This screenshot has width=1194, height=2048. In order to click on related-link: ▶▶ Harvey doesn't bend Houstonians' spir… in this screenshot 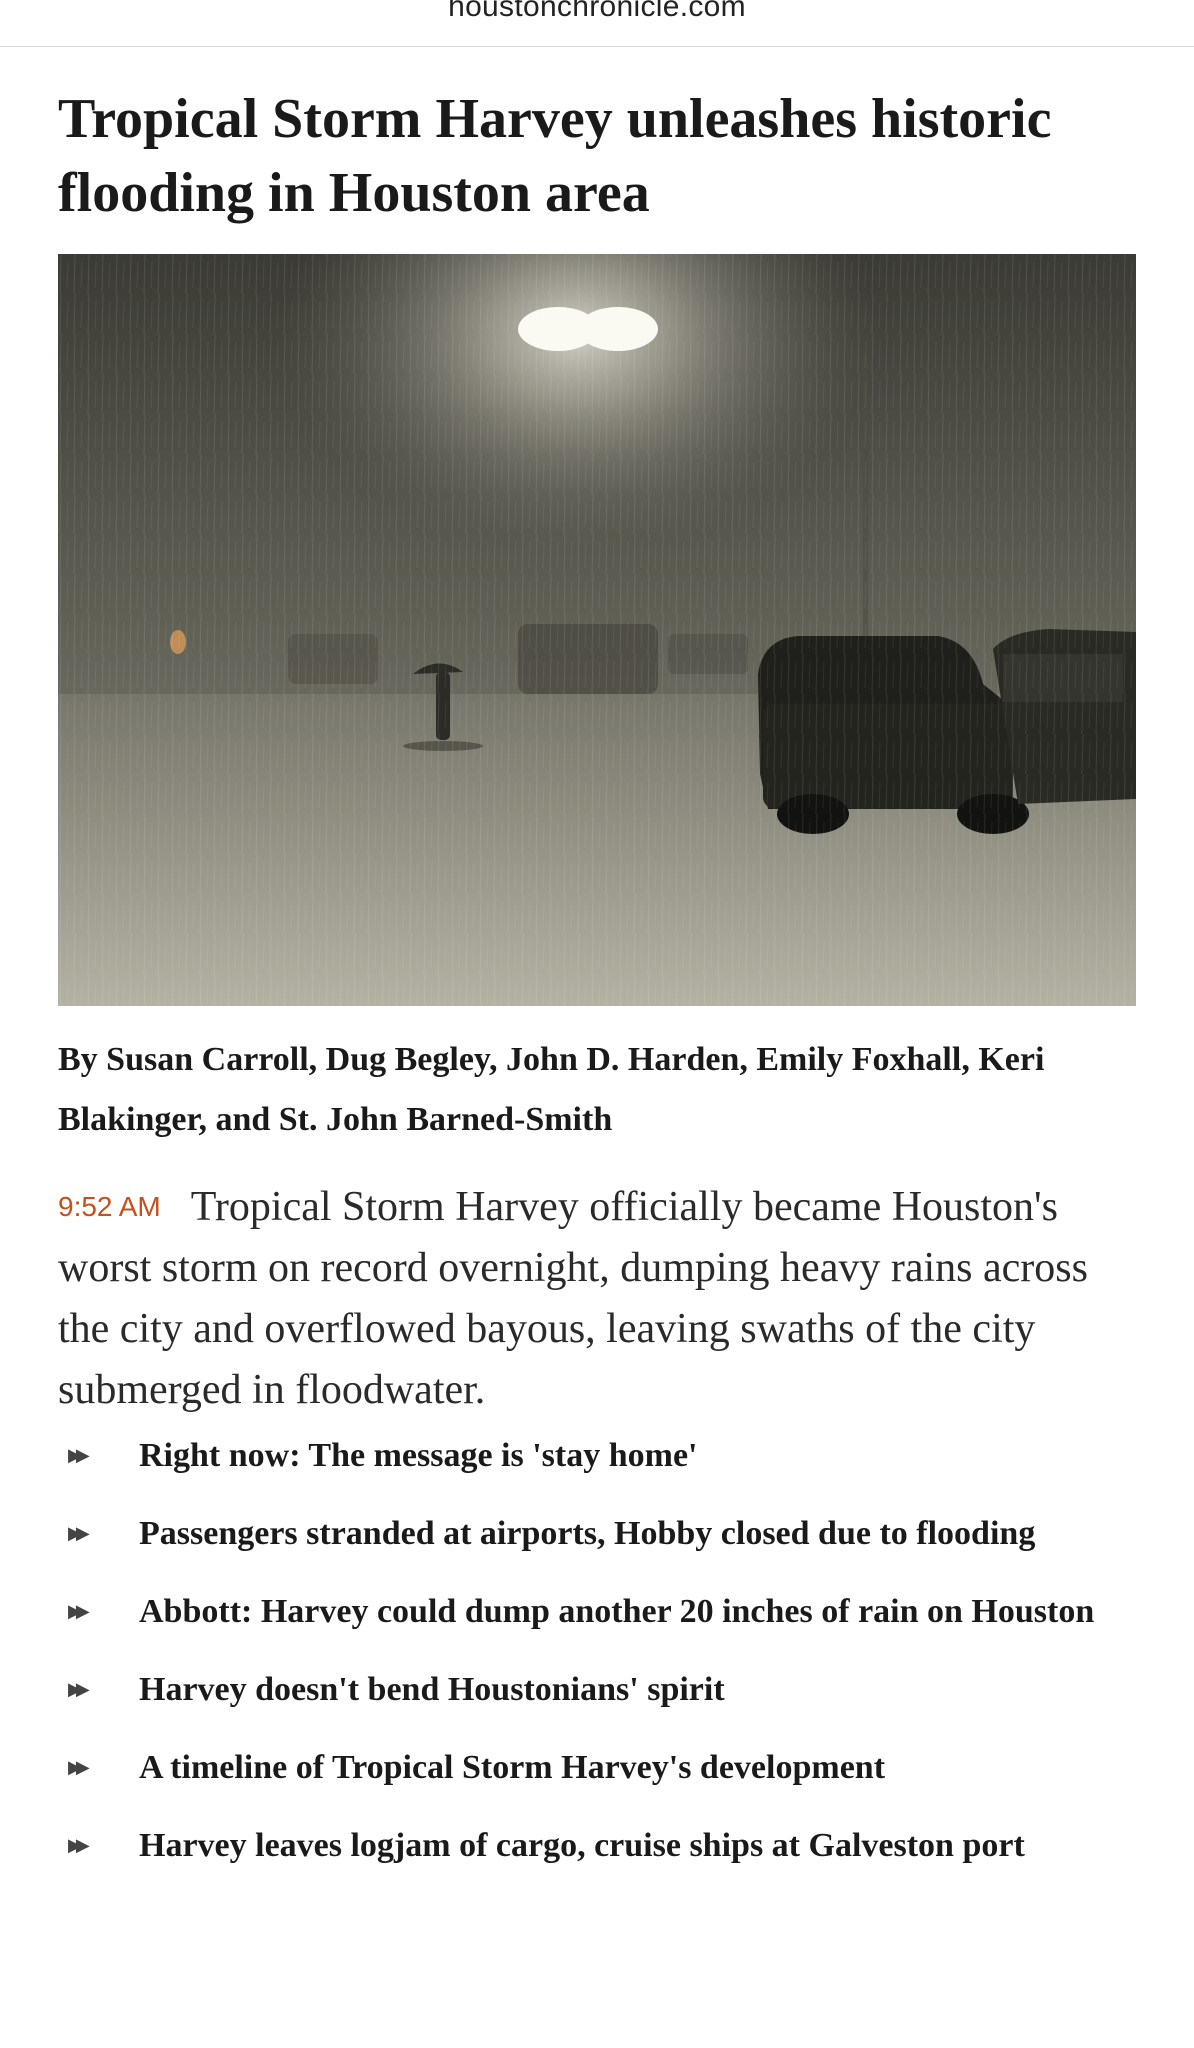, I will do `click(598, 1690)`.